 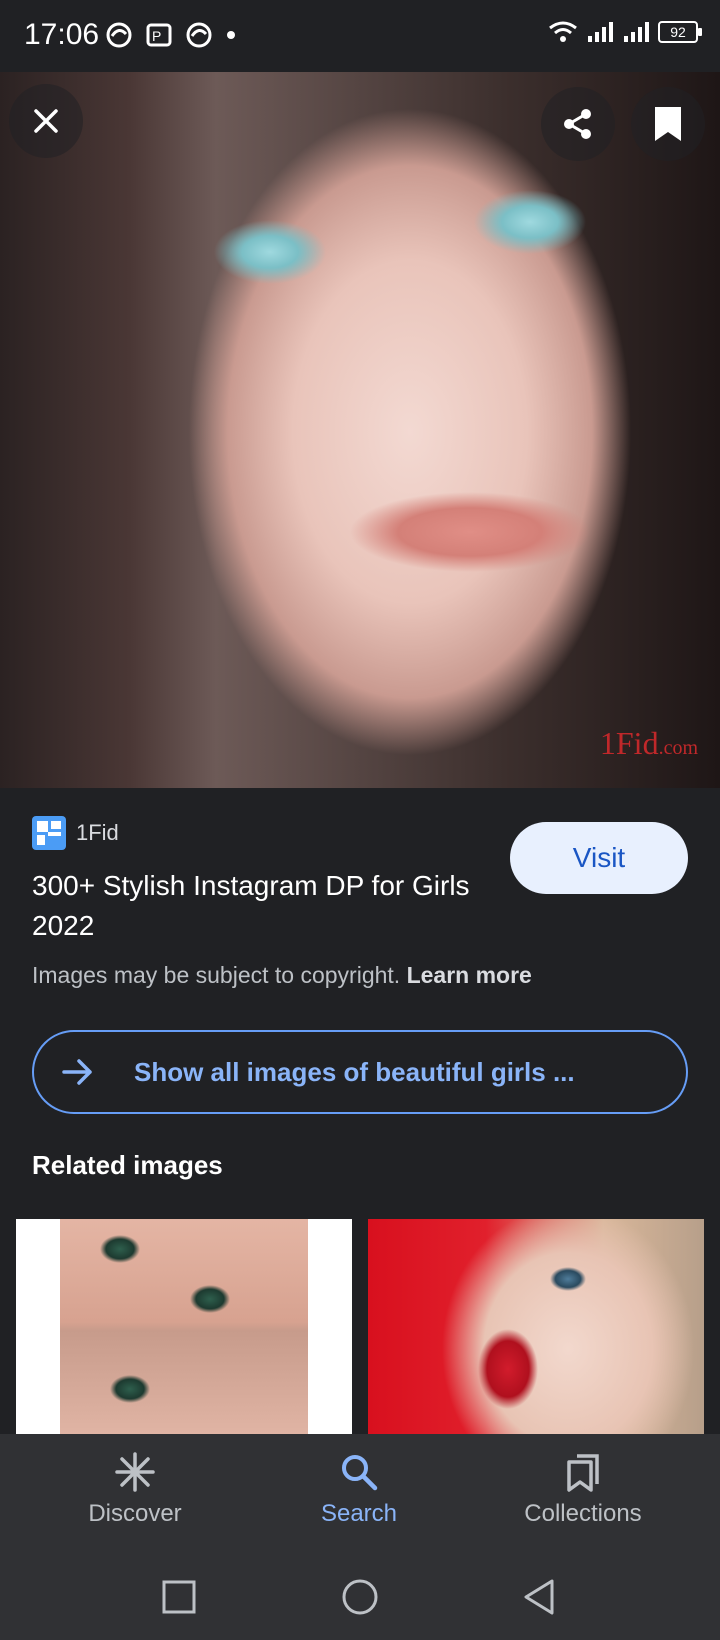 I want to click on share-icon, so click(x=577, y=124).